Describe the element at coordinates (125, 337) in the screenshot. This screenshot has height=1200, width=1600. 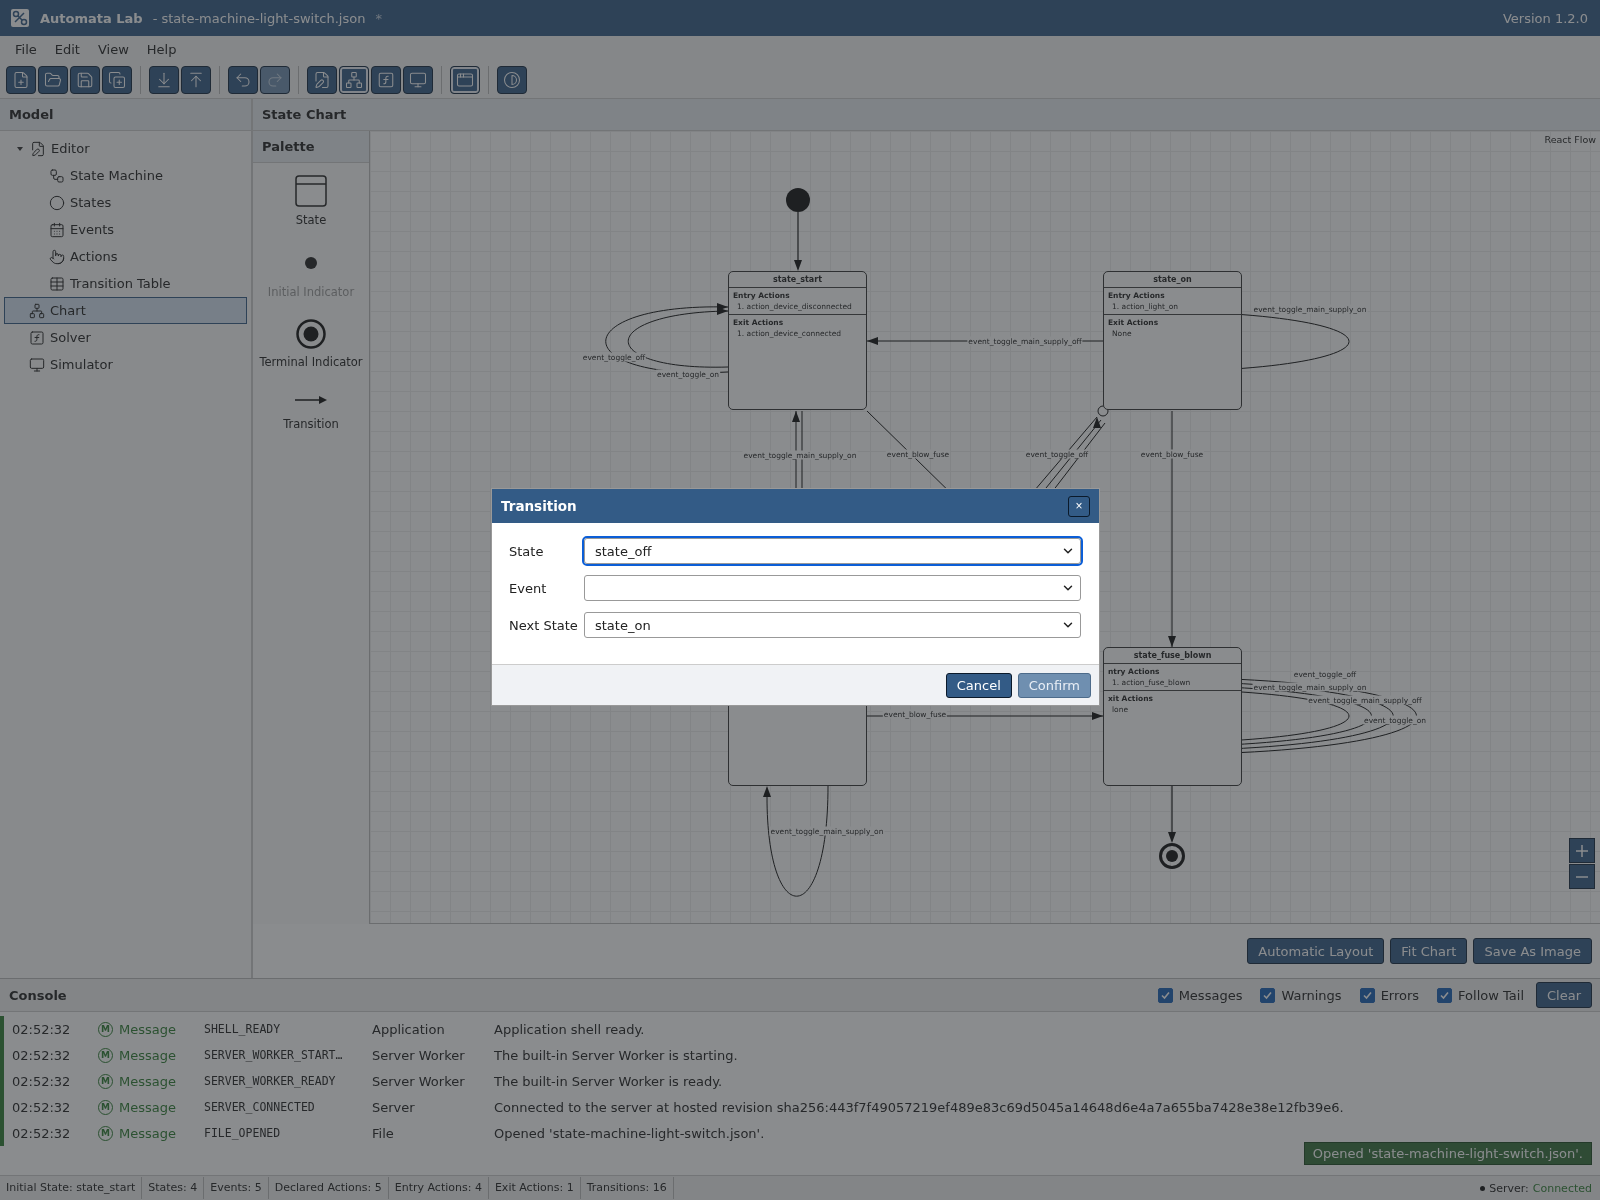
I see `tree-item: Solver` at that location.